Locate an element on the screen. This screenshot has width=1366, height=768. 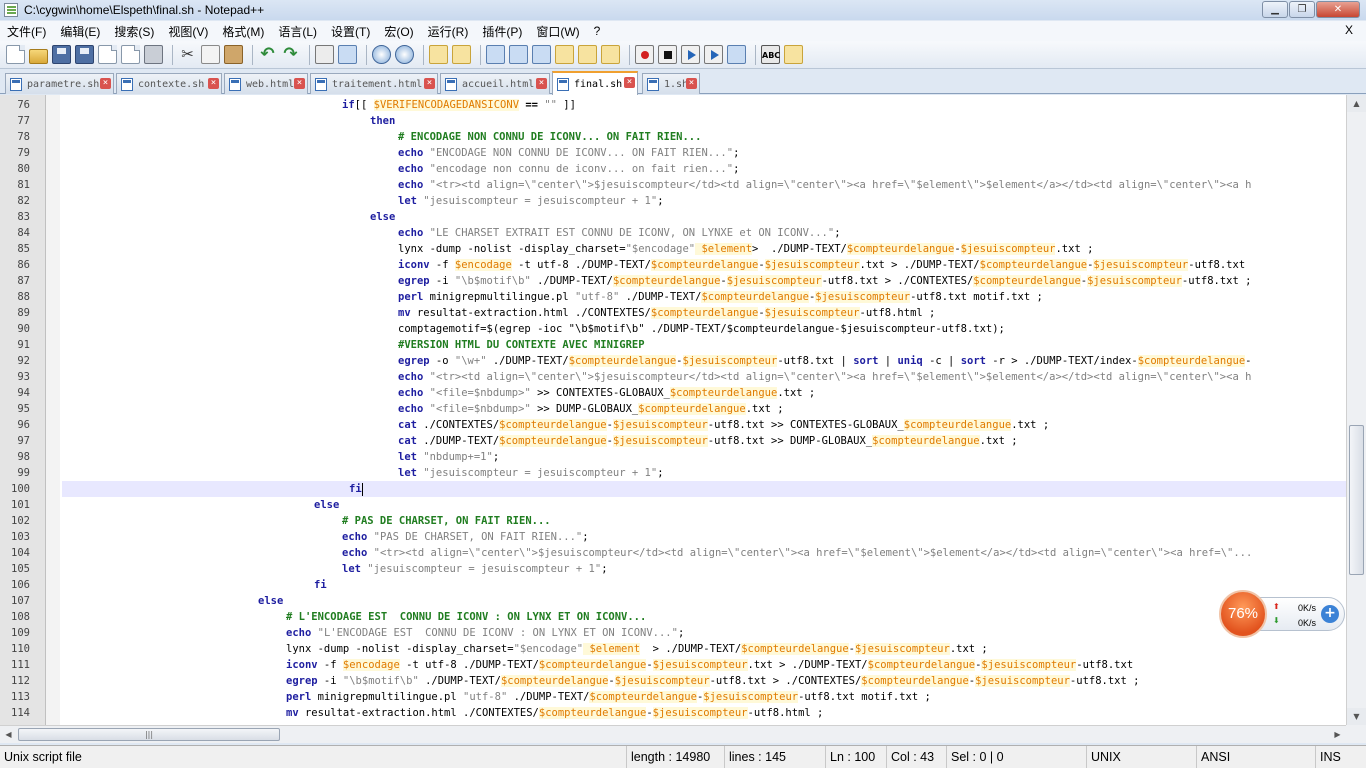
copy-icon is located at coordinates (210, 54).